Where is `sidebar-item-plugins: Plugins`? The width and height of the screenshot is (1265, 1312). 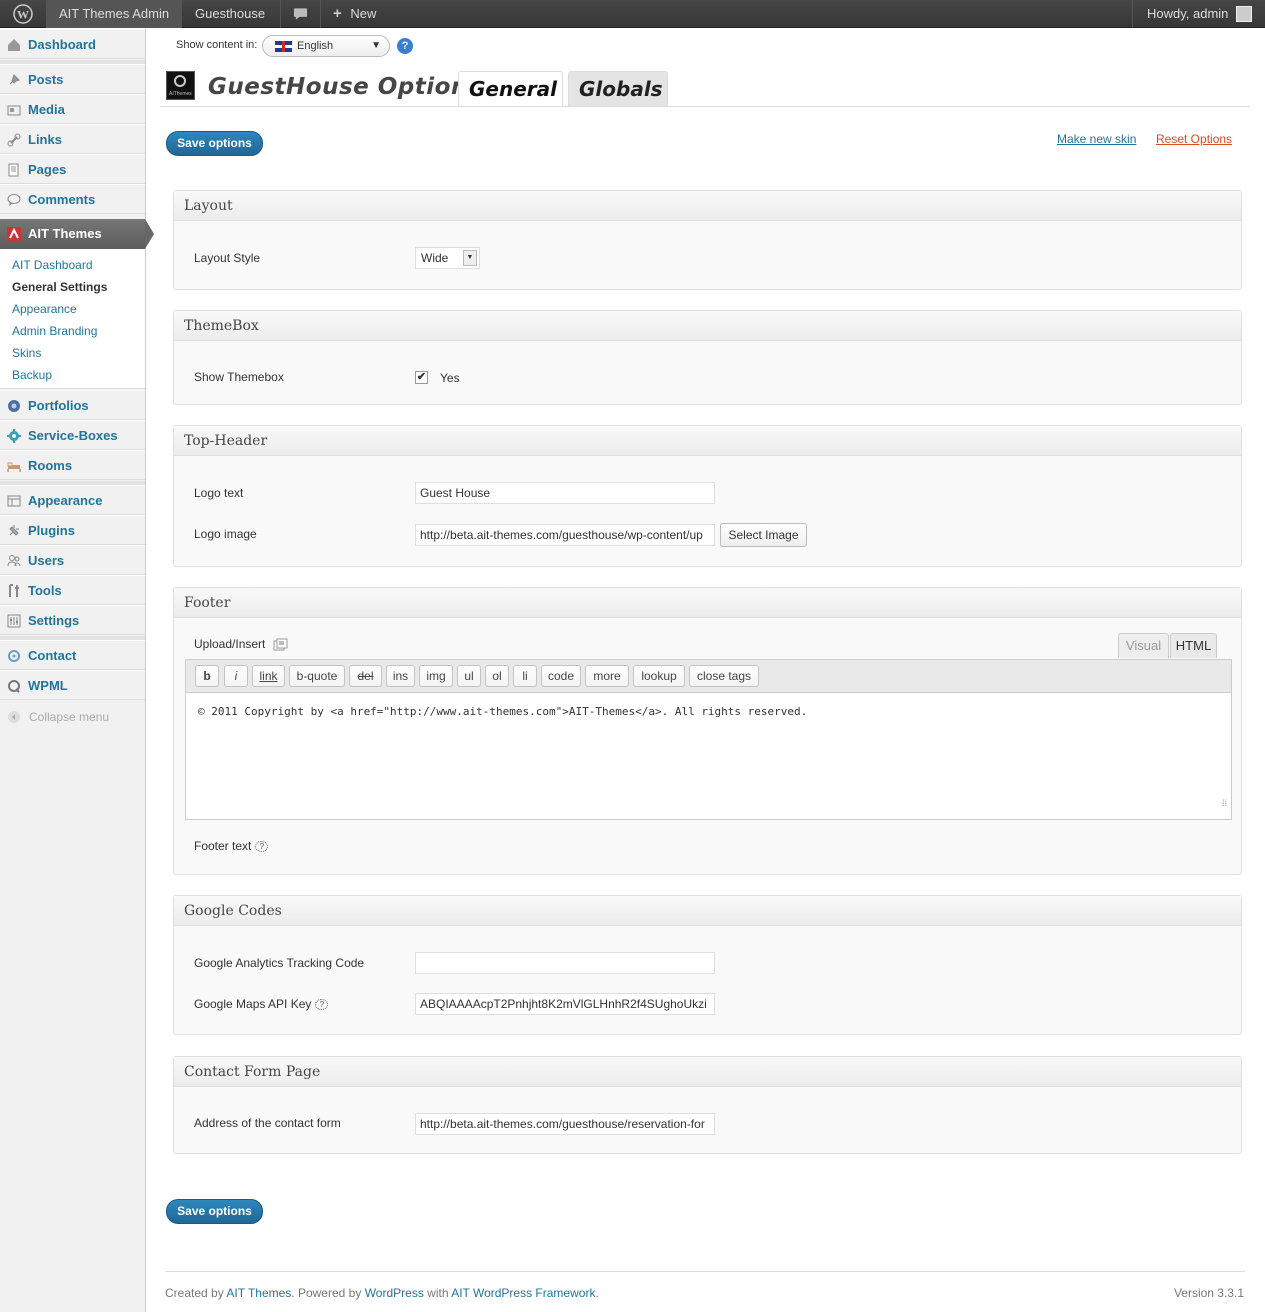 sidebar-item-plugins: Plugins is located at coordinates (72, 530).